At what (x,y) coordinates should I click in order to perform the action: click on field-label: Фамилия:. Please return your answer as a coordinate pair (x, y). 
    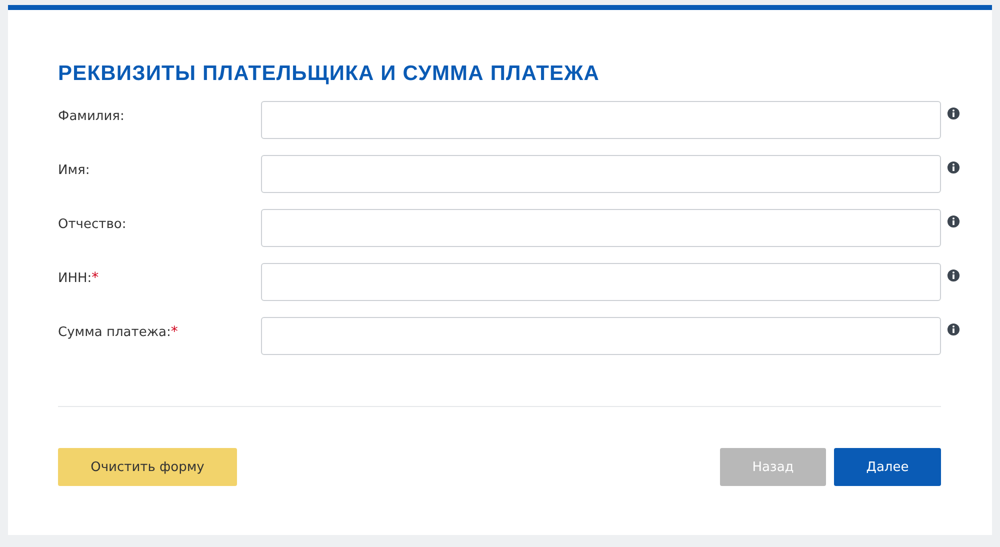
    Looking at the image, I should click on (91, 116).